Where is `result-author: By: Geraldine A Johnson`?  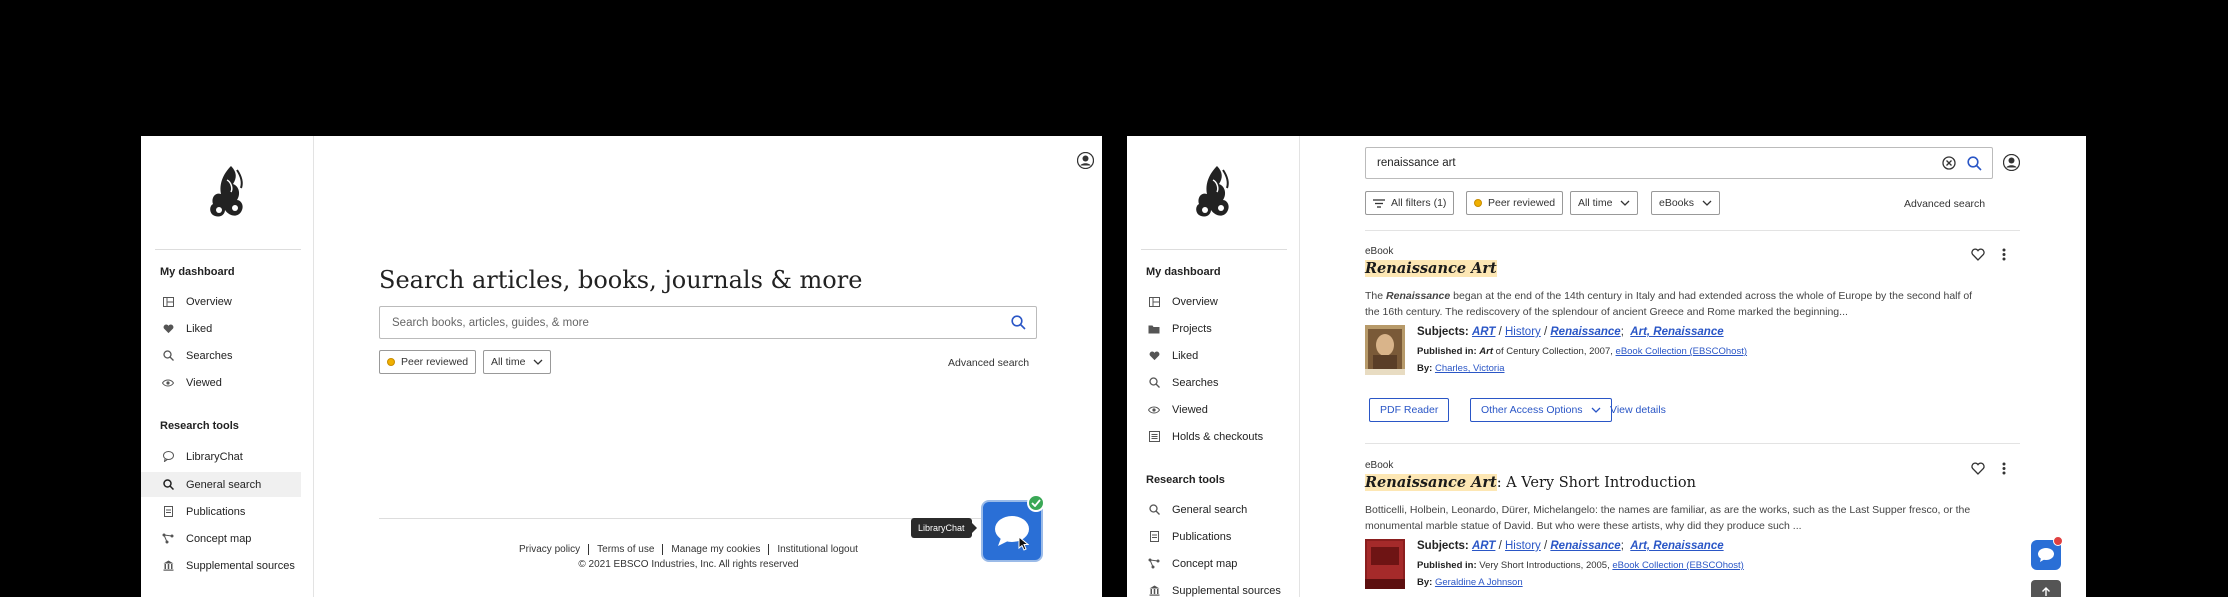 result-author: By: Geraldine A Johnson is located at coordinates (1470, 582).